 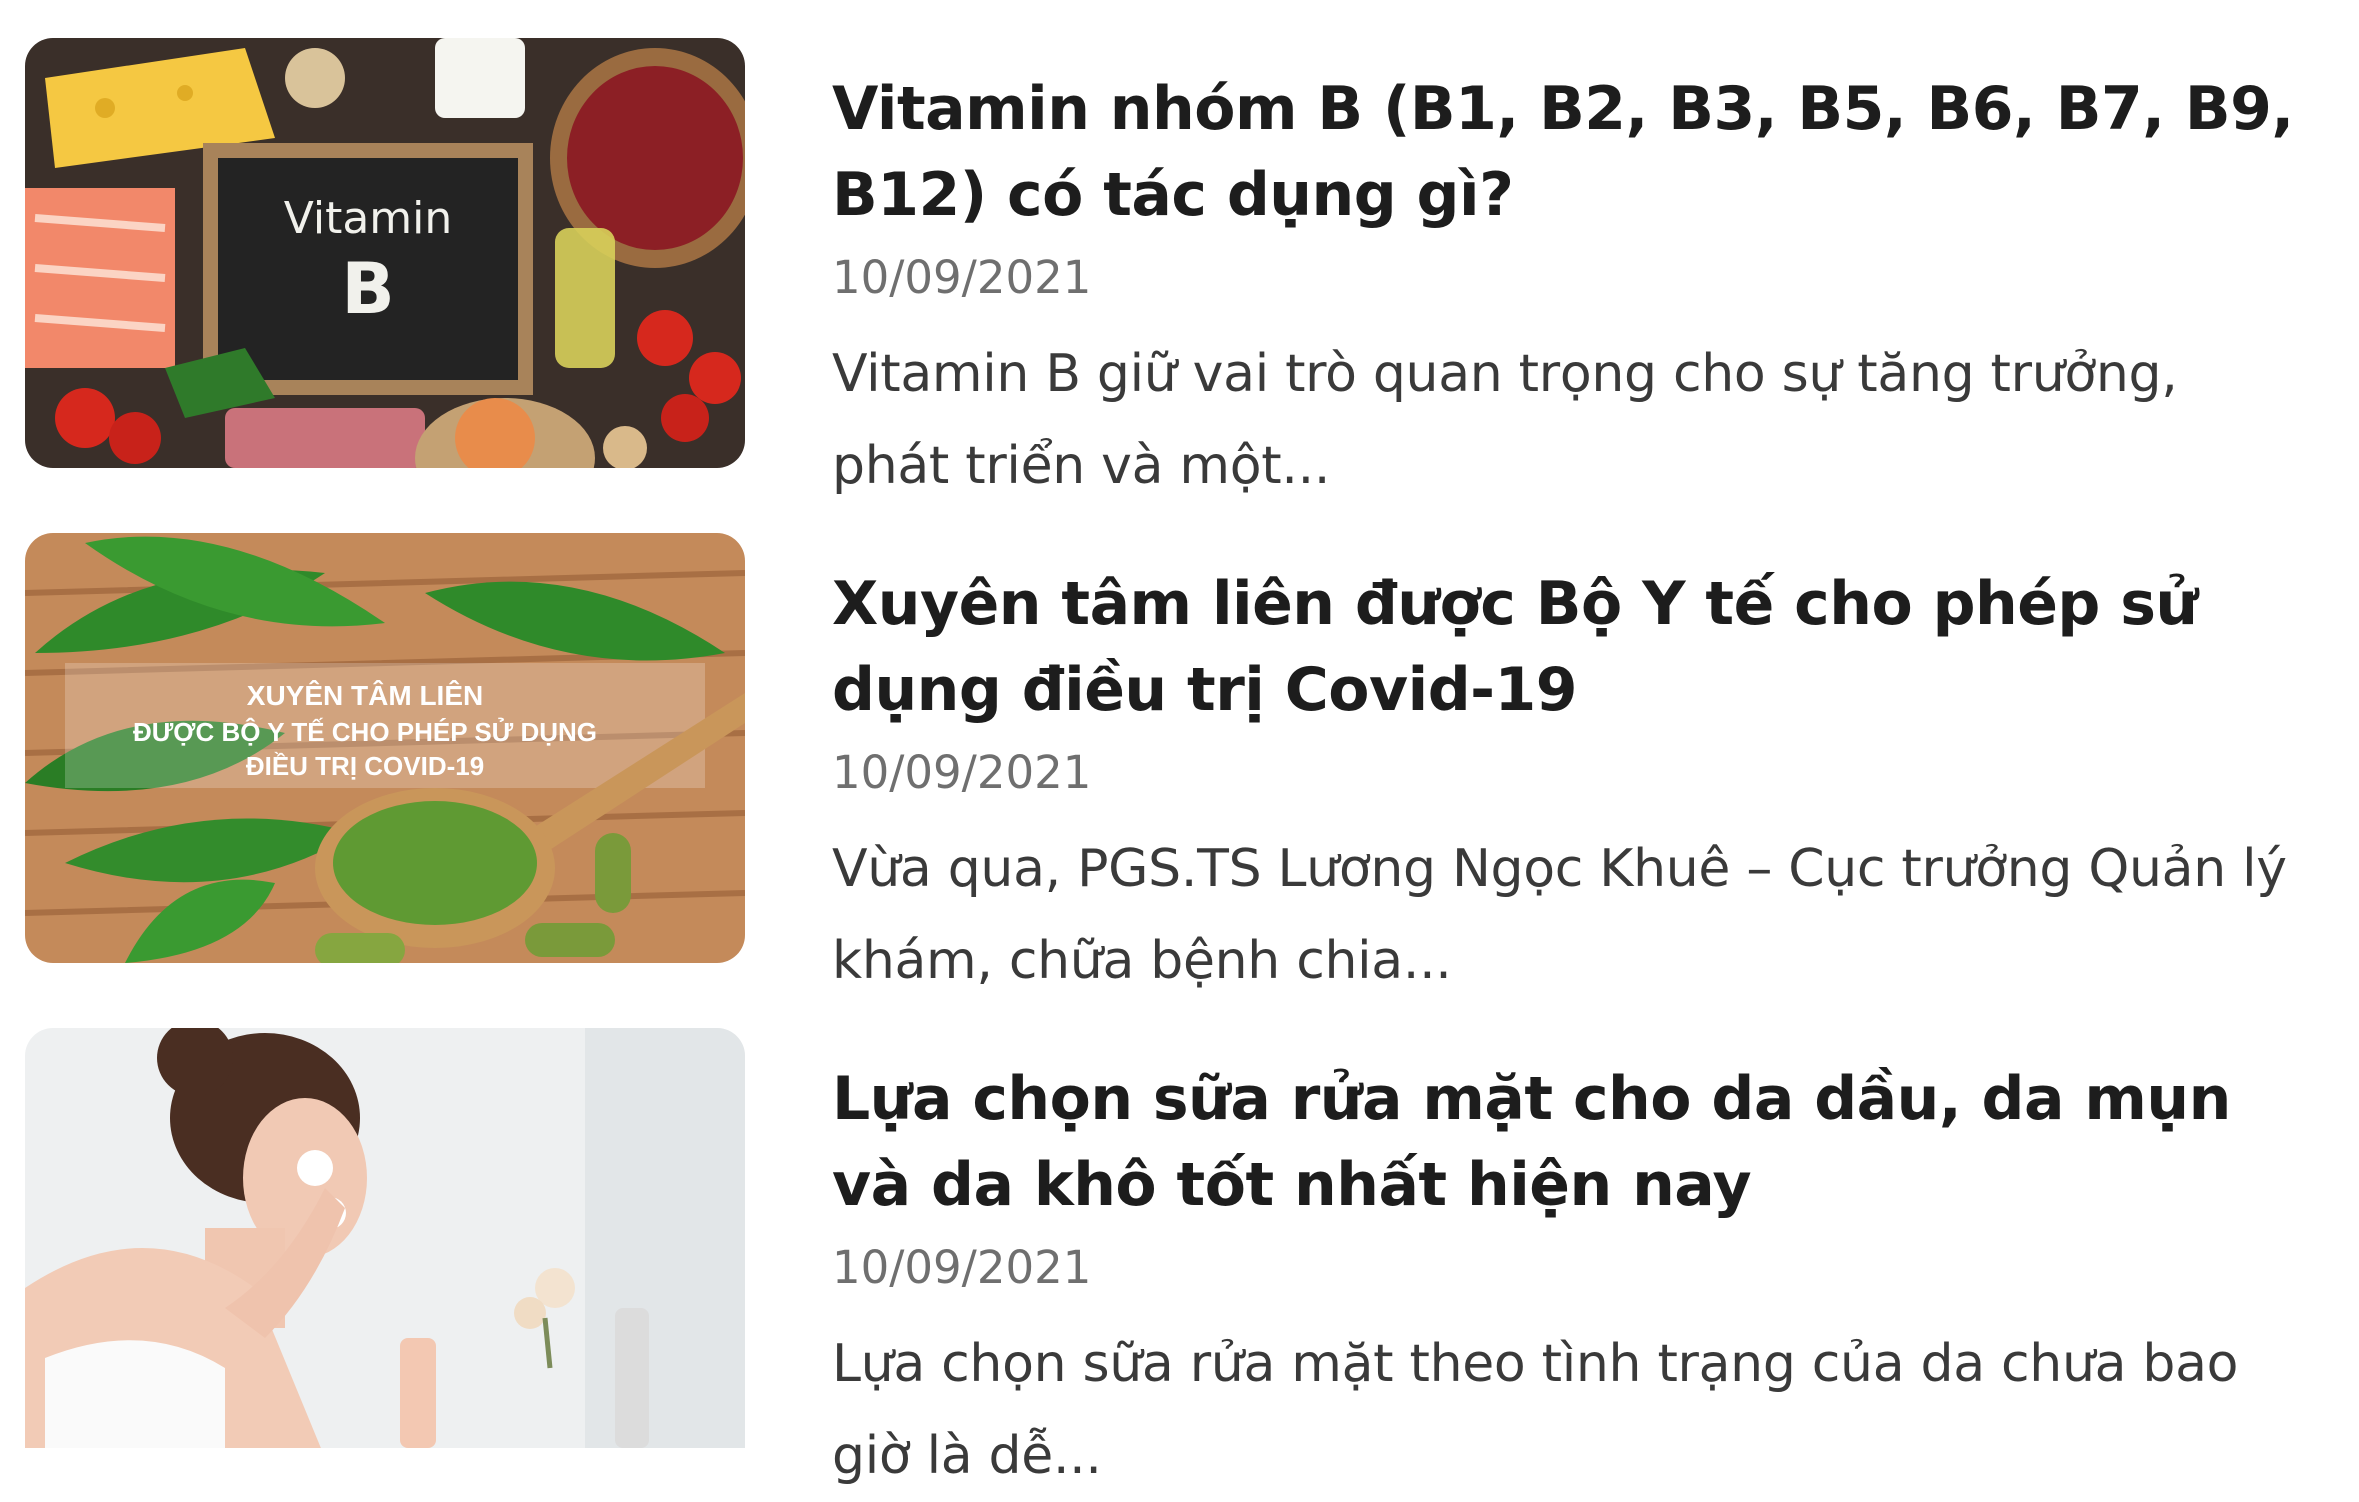 I want to click on vitamin-b-food-image: Vitamin B, so click(x=385, y=253).